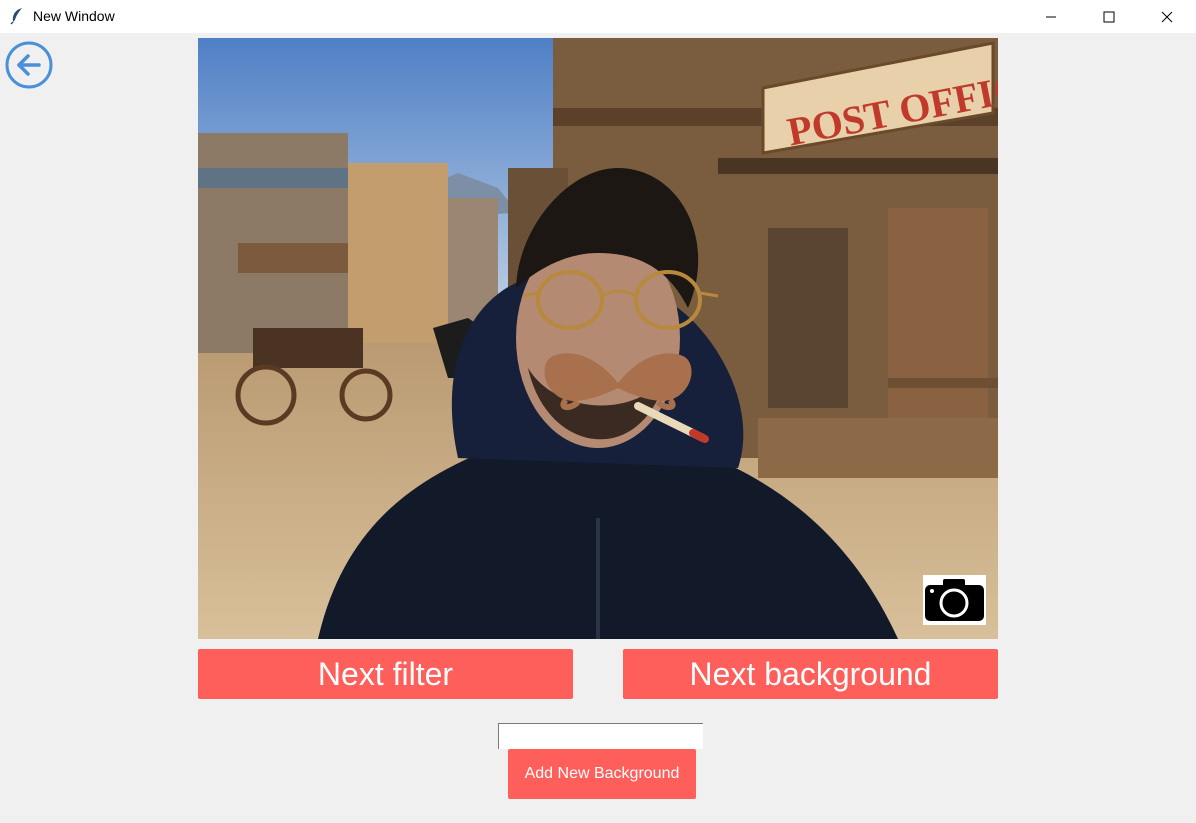 The image size is (1196, 823). I want to click on capture-photo-button, so click(954, 600).